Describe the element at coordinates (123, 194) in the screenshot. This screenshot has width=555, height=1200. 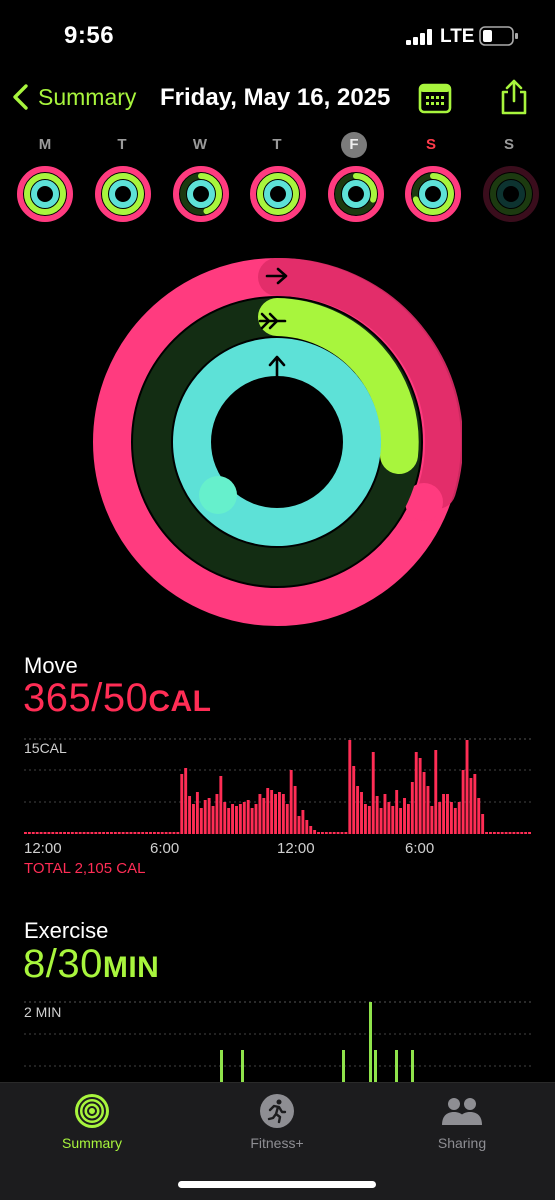
I see `day-ring-tue` at that location.